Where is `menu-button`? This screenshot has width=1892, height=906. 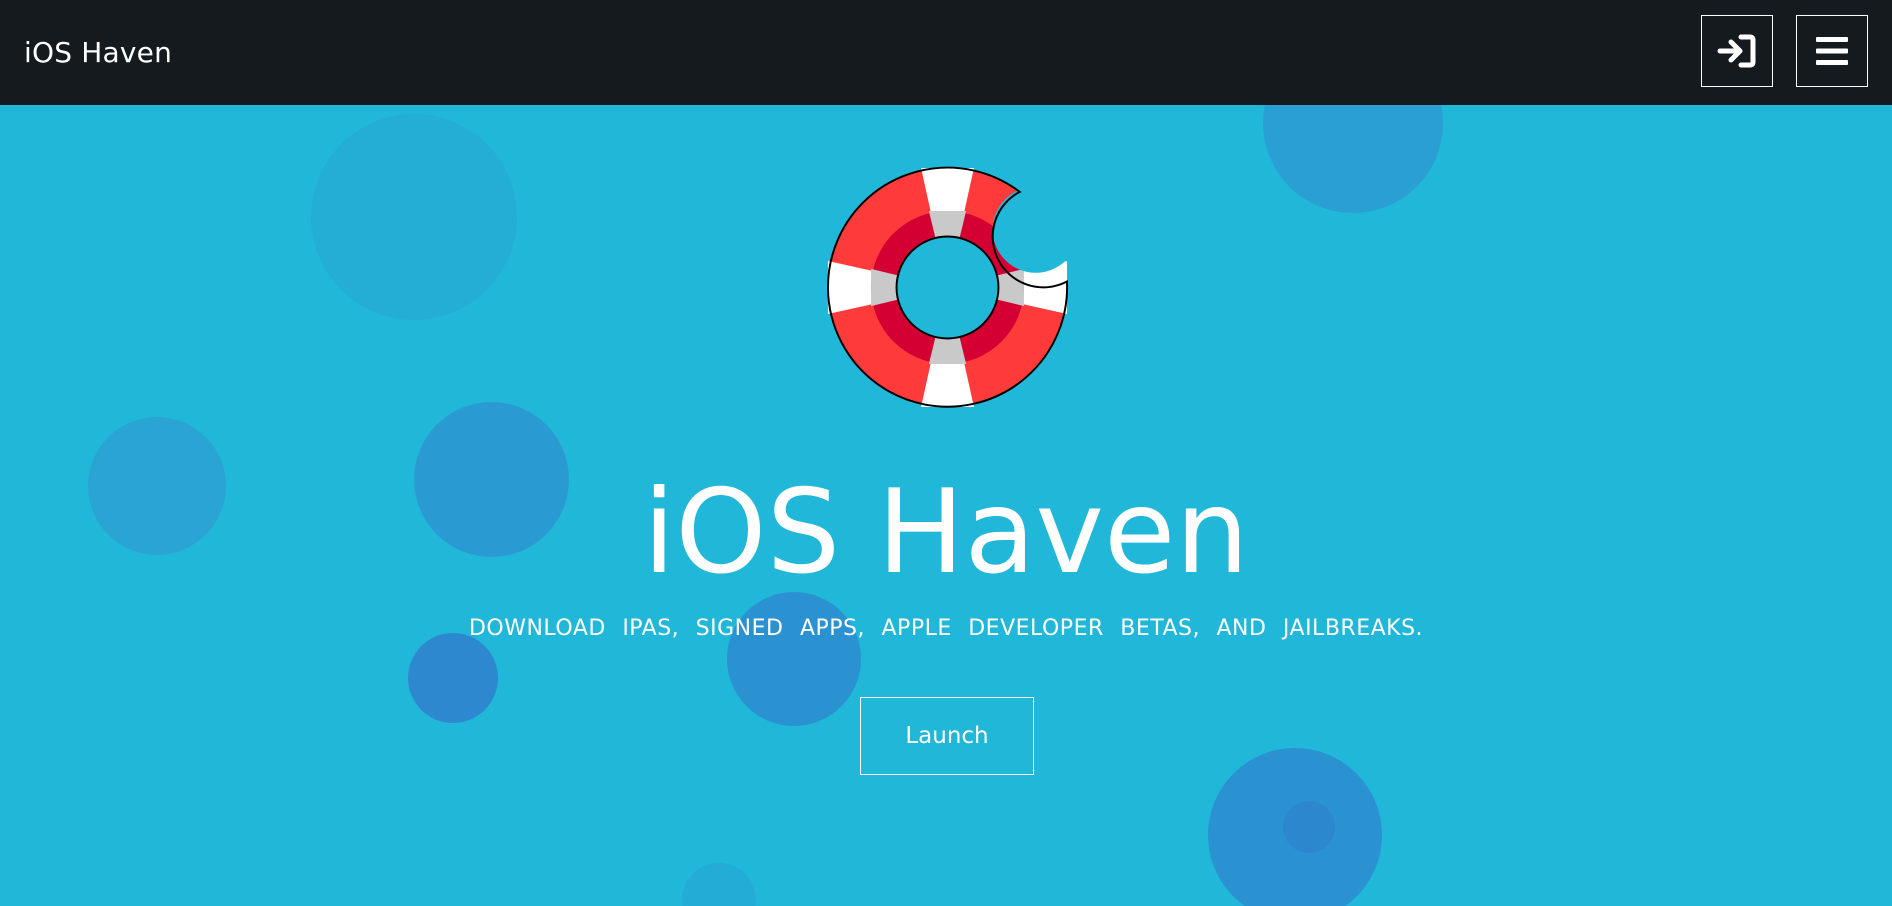 menu-button is located at coordinates (1832, 51).